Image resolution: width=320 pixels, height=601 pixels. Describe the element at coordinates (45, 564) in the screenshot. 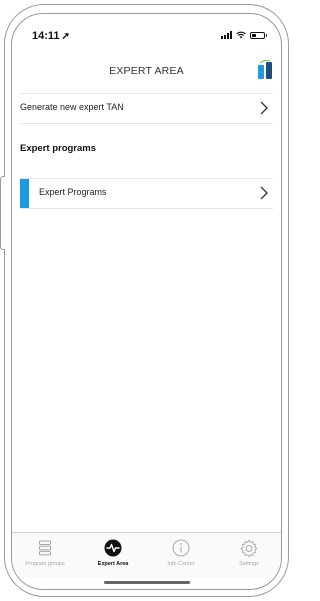

I see `tab-label: Program groups` at that location.